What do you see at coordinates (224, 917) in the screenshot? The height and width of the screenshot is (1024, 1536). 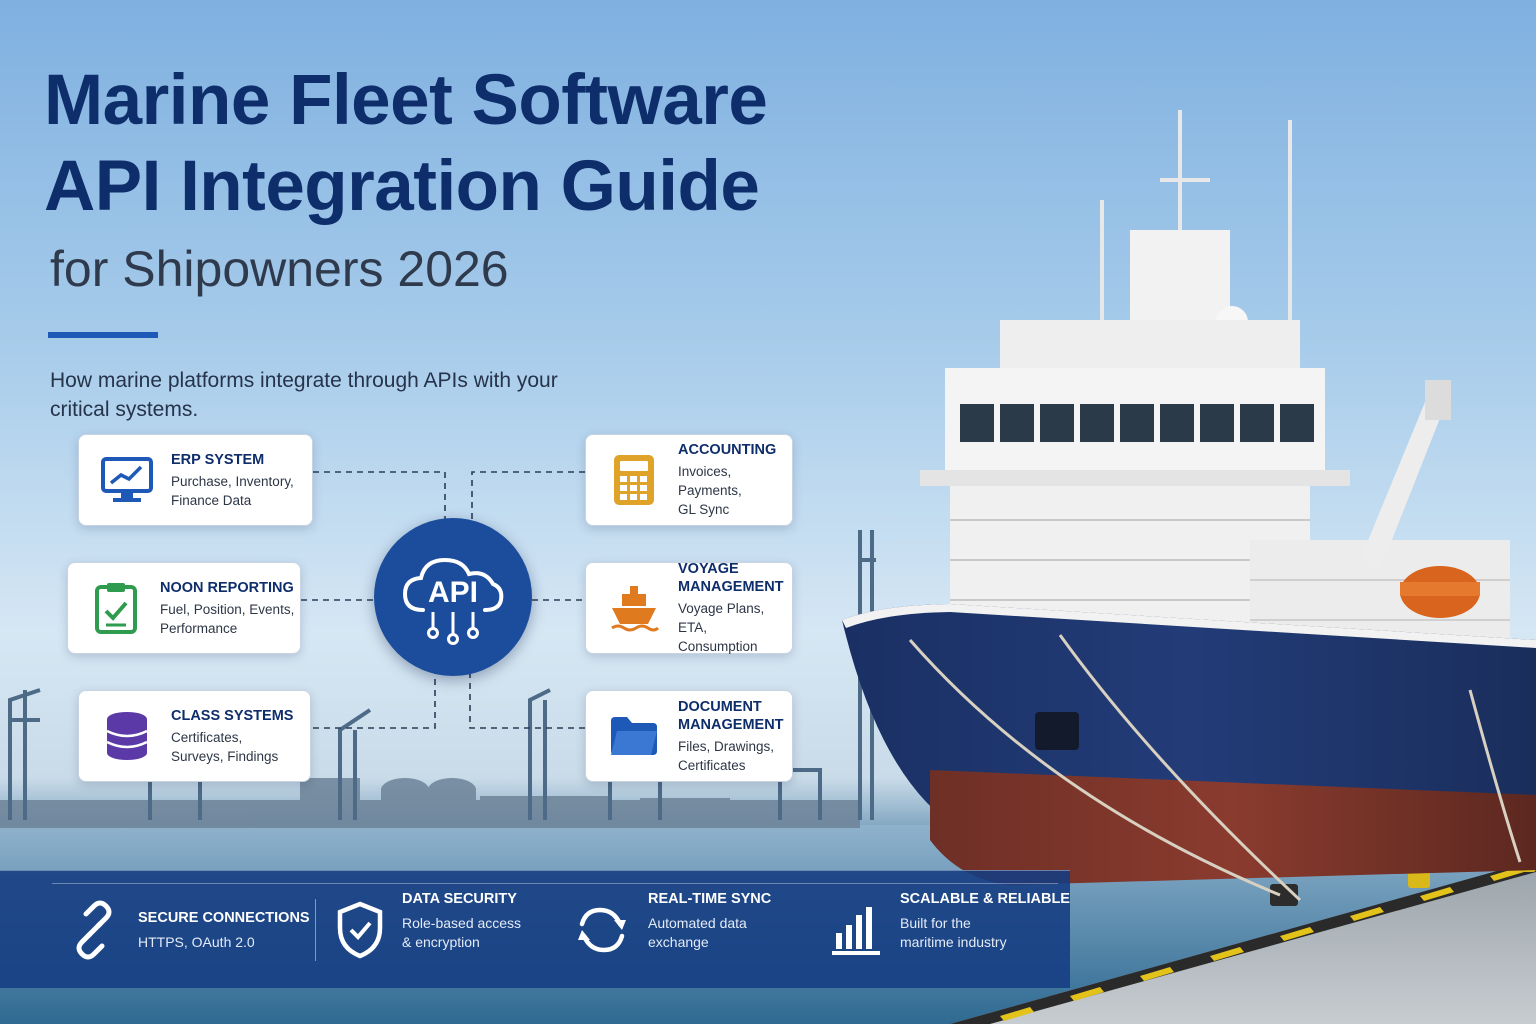 I see `feature-title: SECURE CONNECTIONS` at bounding box center [224, 917].